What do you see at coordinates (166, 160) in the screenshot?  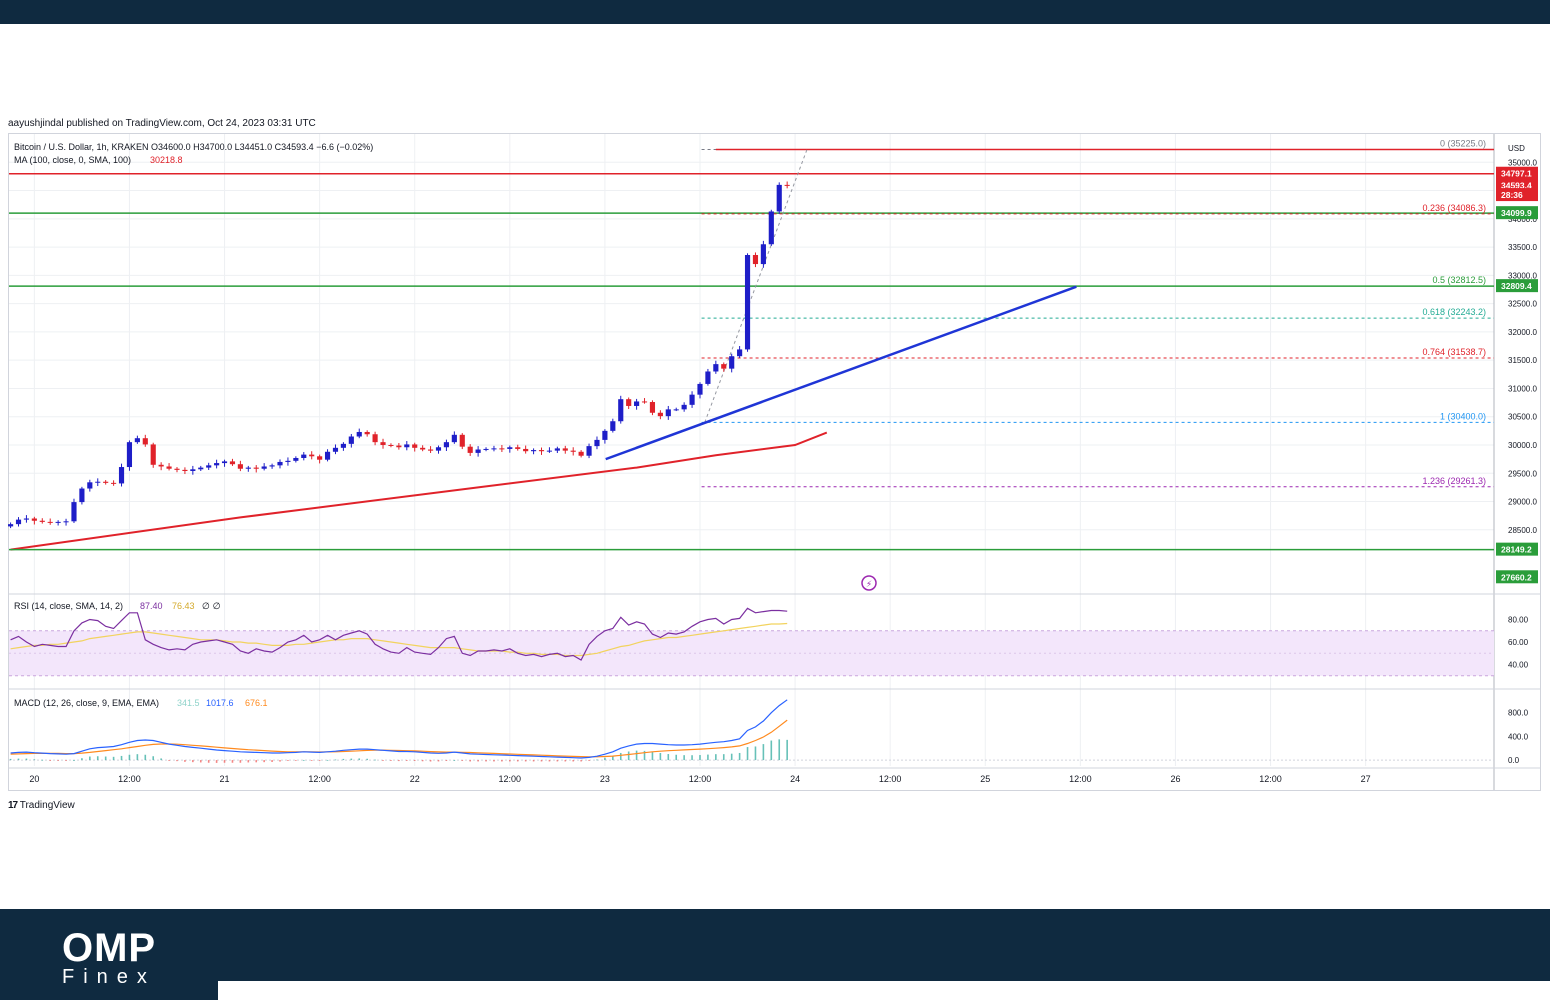 I see `ma-legend-value: 30218.8` at bounding box center [166, 160].